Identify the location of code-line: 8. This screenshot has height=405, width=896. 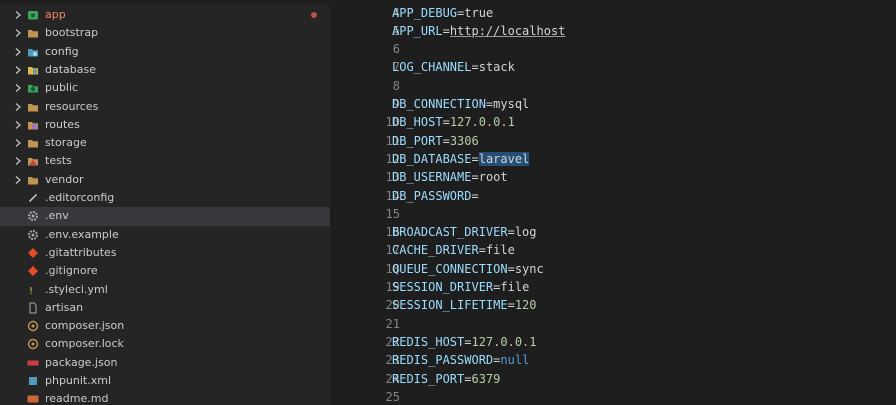
(613, 87).